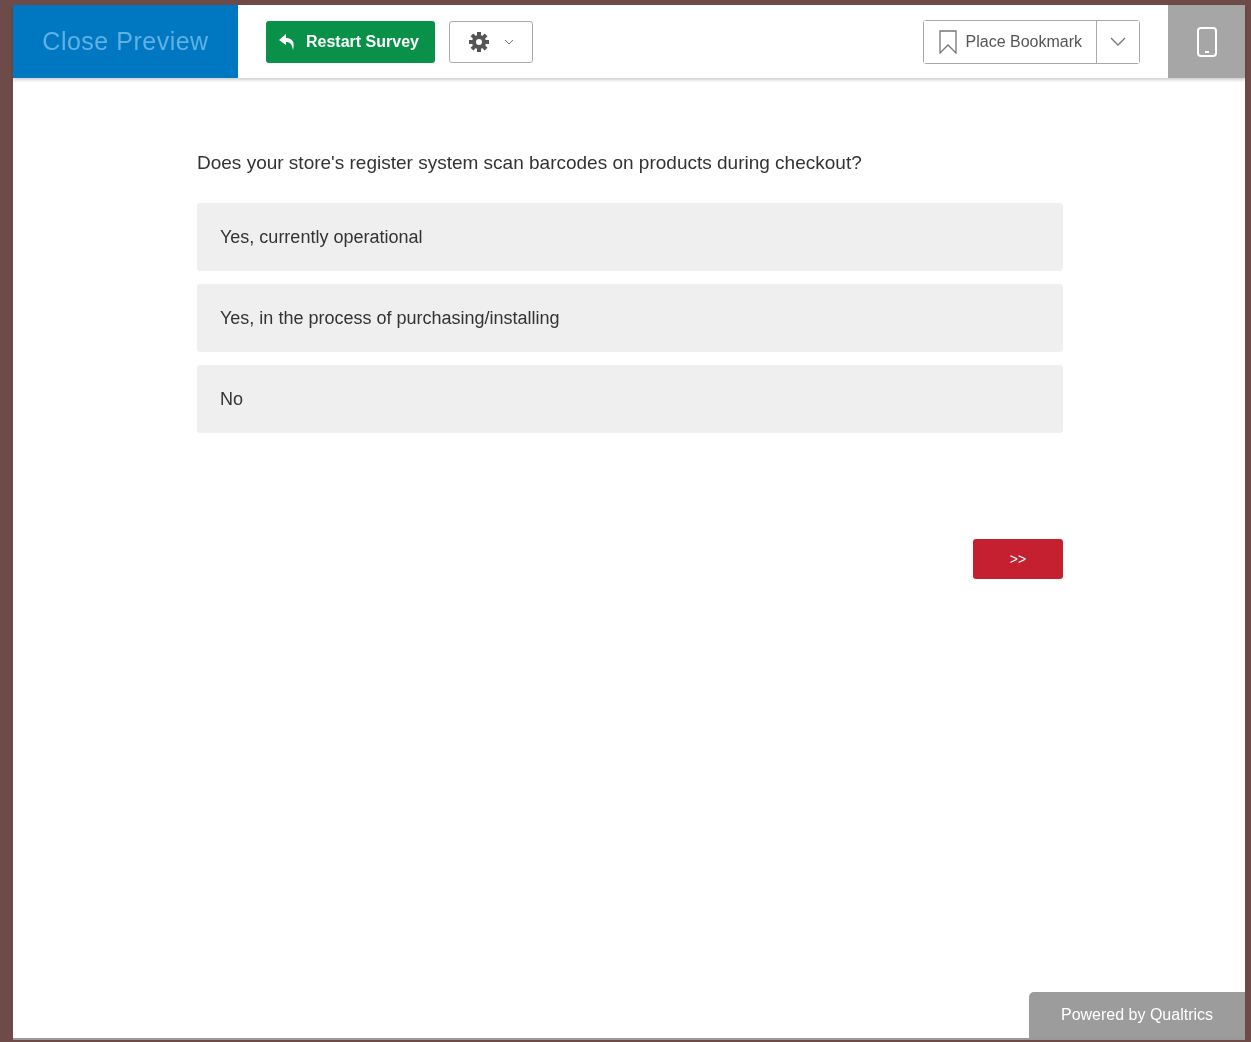  I want to click on place-bookmark-button: Place Bookmark, so click(1010, 41).